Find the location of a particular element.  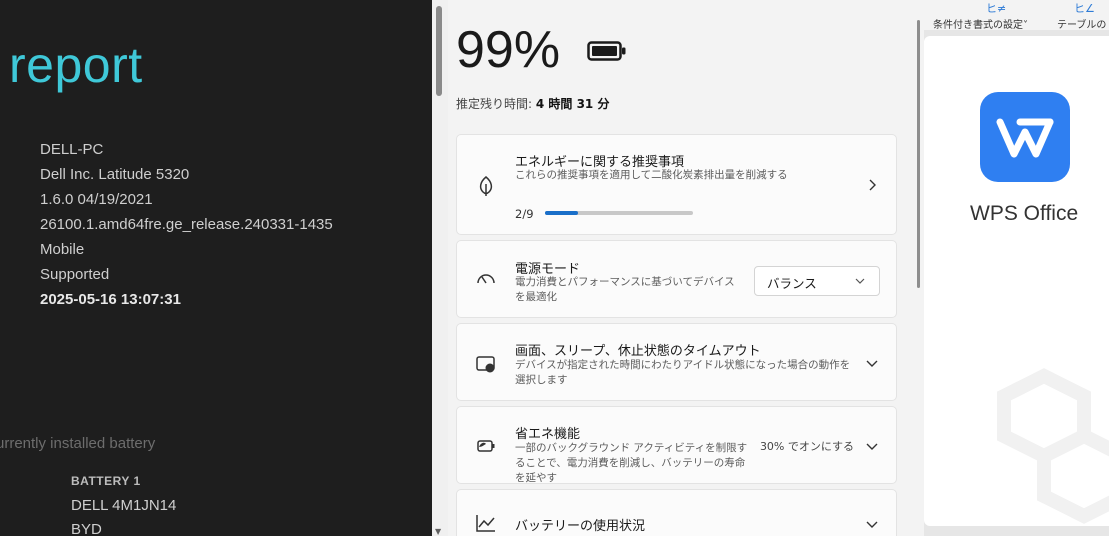

progress-fill is located at coordinates (561, 213).